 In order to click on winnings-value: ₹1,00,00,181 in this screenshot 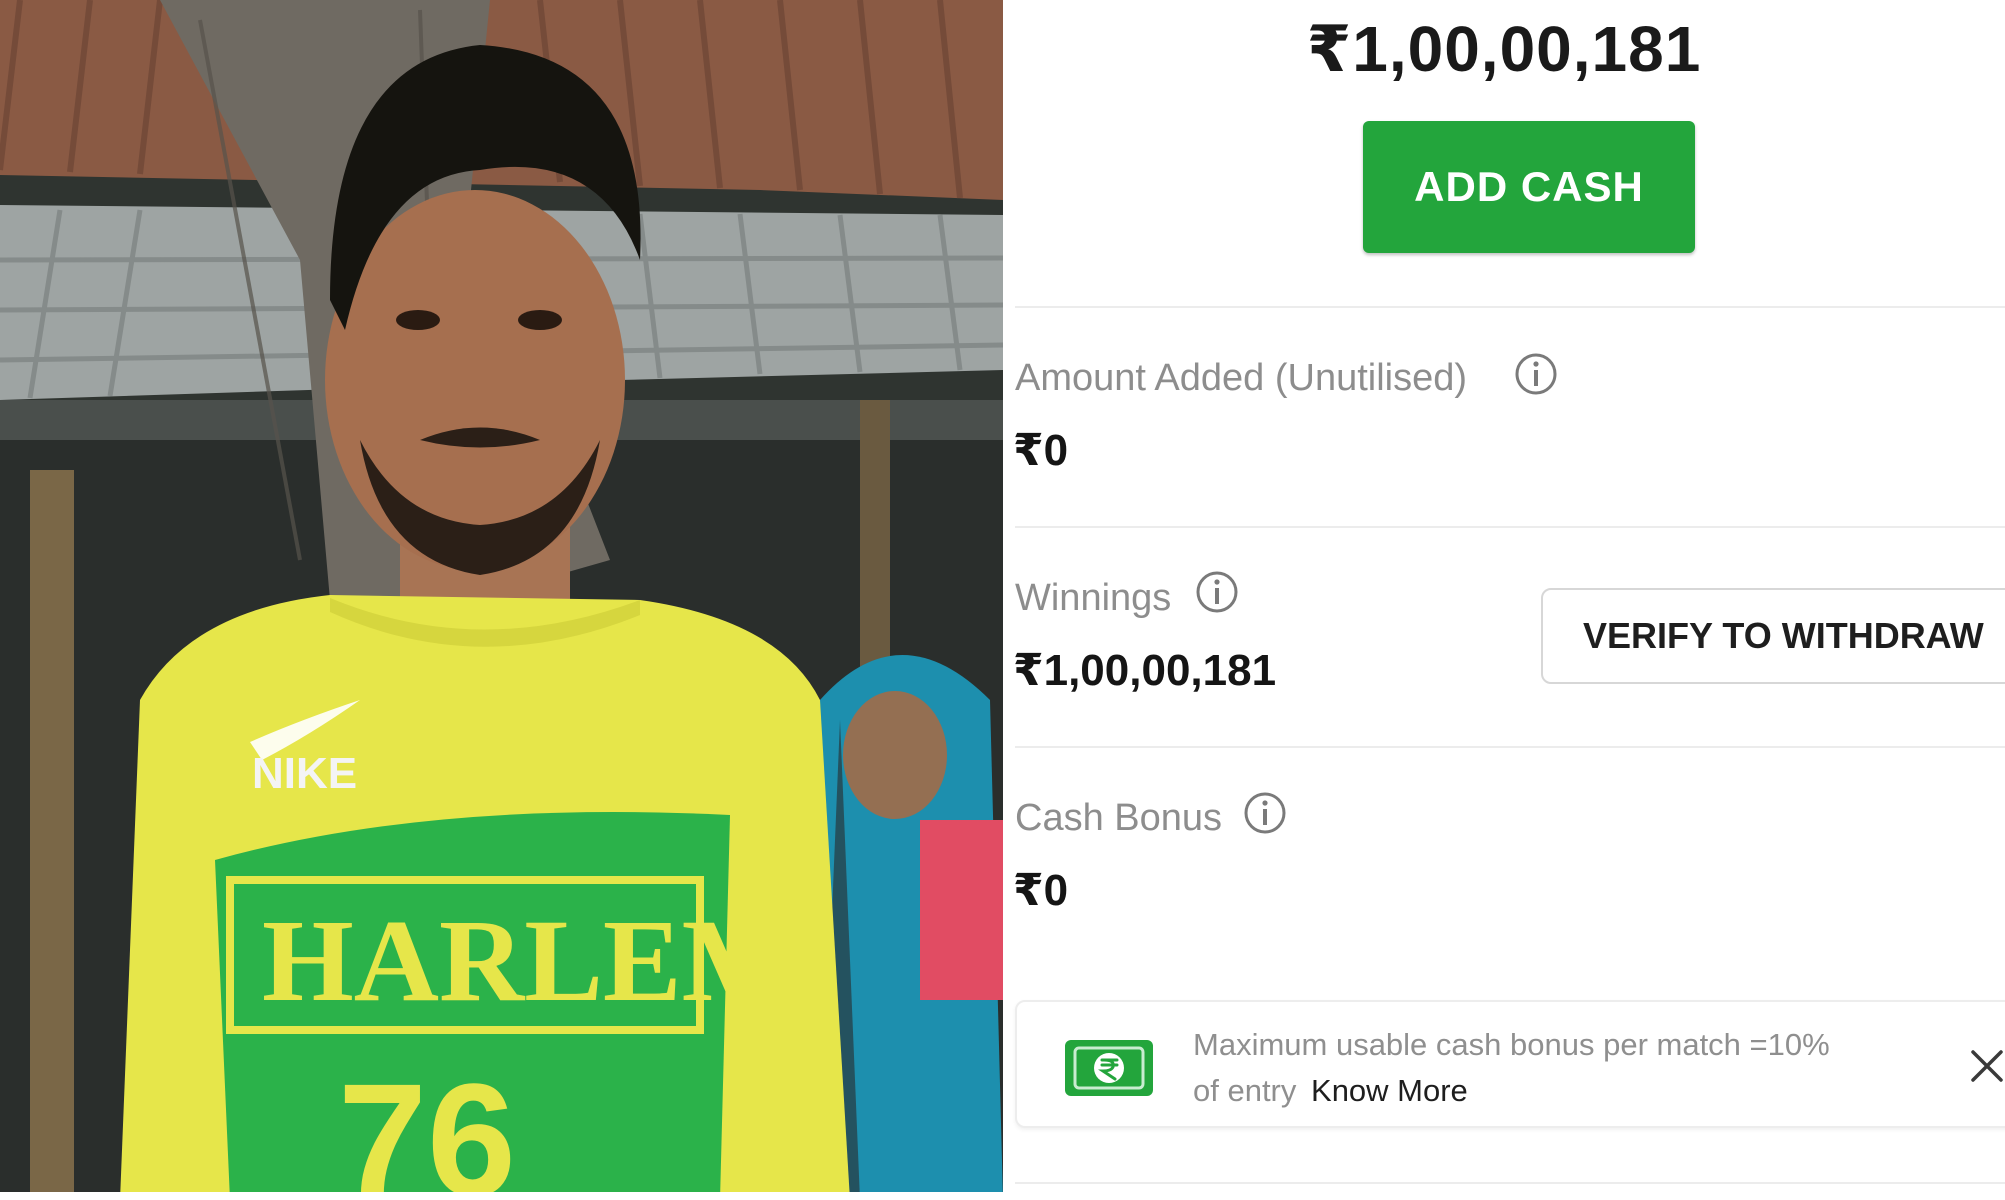, I will do `click(1145, 670)`.